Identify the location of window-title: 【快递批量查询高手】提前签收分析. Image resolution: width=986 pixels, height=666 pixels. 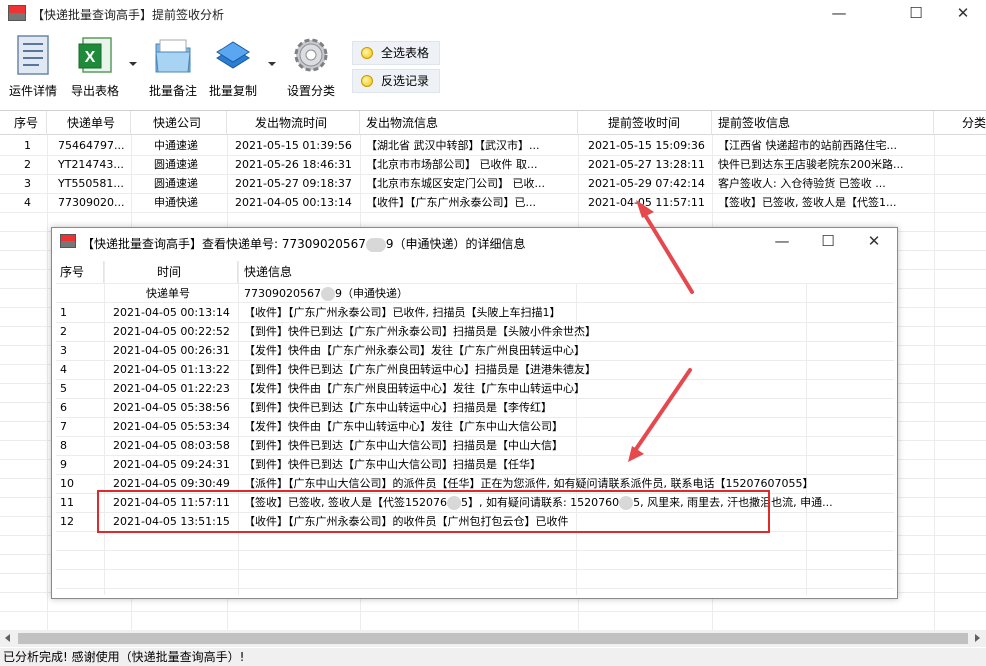
(128, 15).